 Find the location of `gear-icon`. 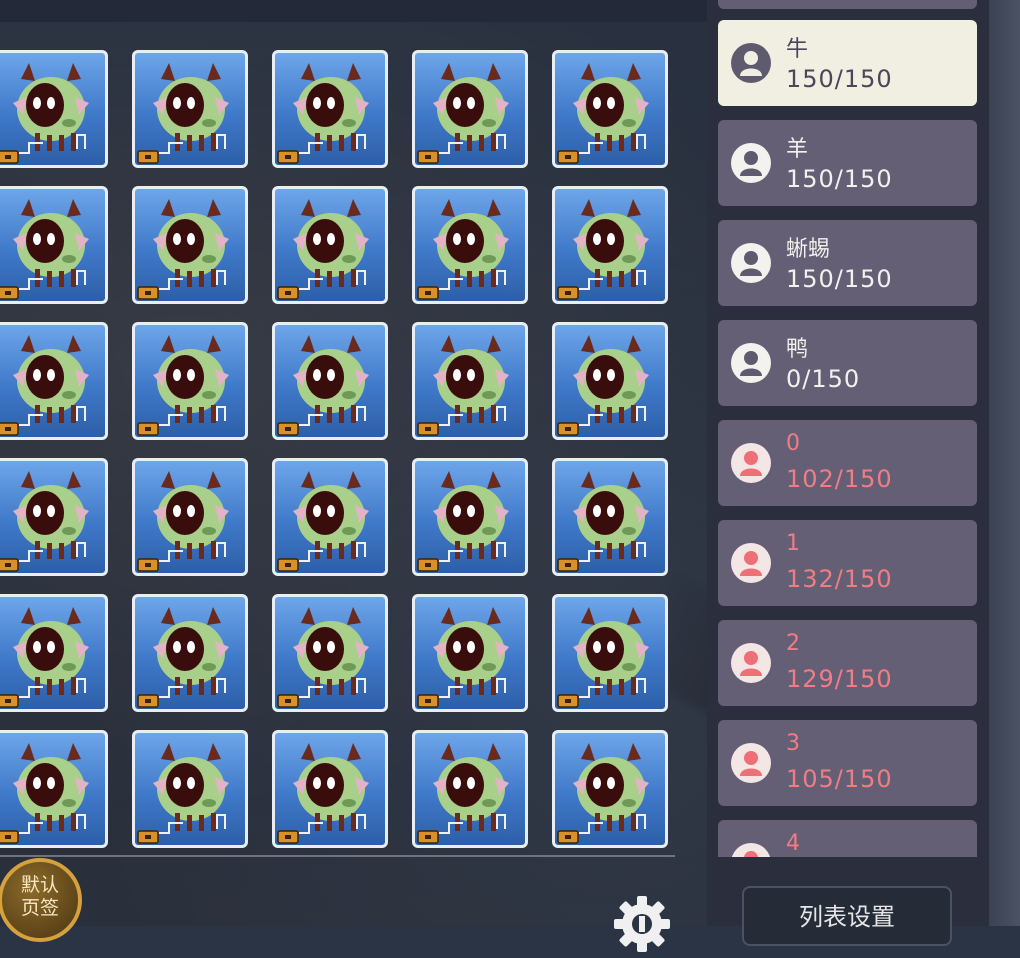

gear-icon is located at coordinates (642, 924).